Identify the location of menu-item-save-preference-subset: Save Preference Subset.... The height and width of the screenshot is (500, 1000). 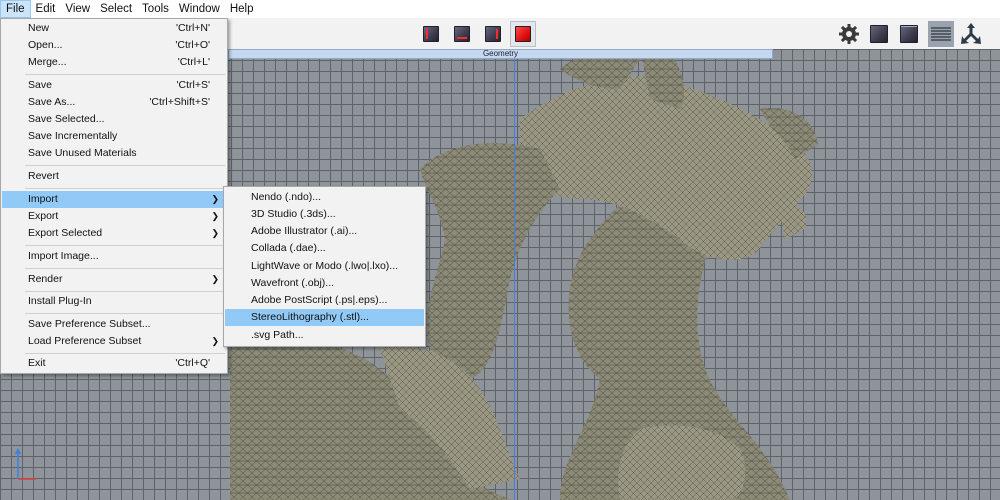
(114, 324).